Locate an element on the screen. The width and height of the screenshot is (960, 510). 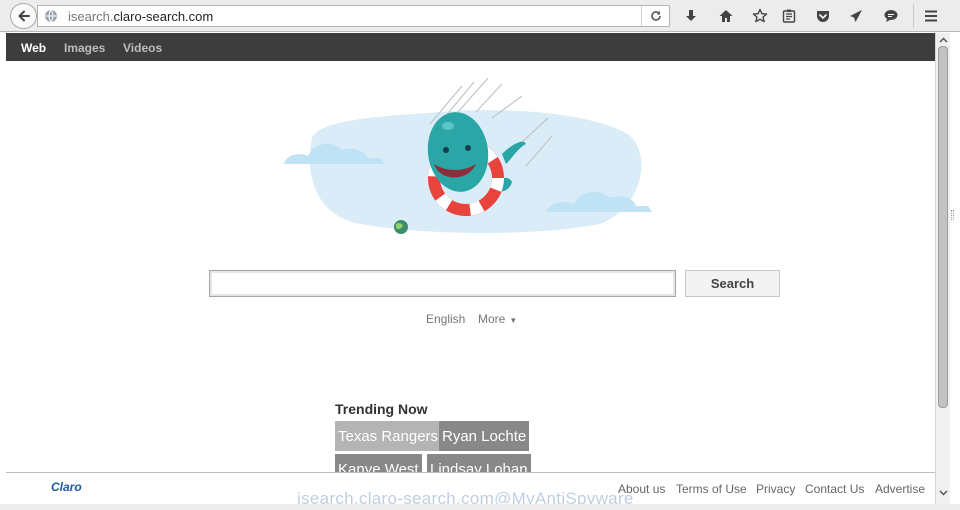
footer-link-privacy: Privacy is located at coordinates (775, 489).